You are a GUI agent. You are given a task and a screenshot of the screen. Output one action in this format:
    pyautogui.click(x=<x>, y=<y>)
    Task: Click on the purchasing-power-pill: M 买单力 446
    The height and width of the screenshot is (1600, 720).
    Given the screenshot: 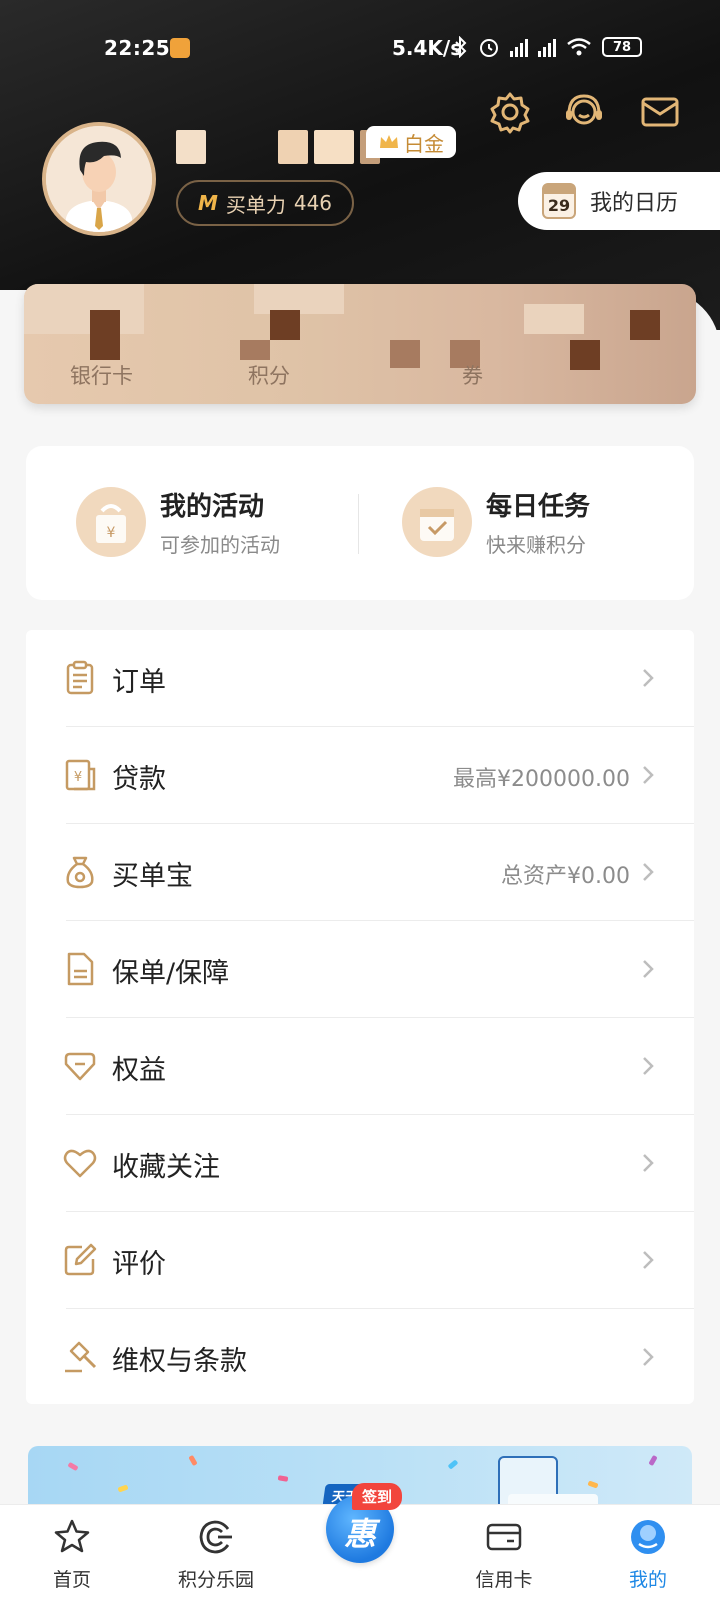 What is the action you would take?
    pyautogui.click(x=265, y=203)
    